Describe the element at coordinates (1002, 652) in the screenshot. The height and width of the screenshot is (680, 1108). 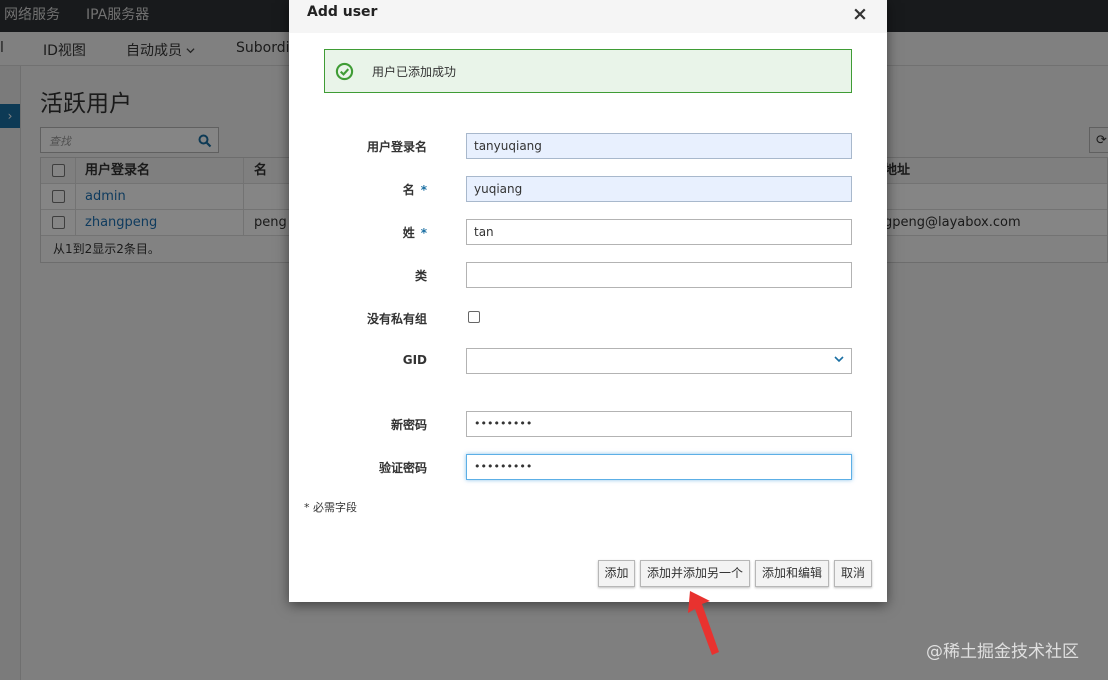
I see `watermark-text: @稀土掘金技术社区` at that location.